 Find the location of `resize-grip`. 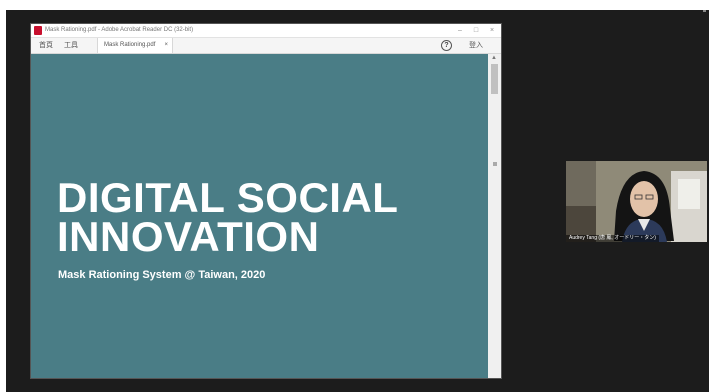

resize-grip is located at coordinates (495, 164).